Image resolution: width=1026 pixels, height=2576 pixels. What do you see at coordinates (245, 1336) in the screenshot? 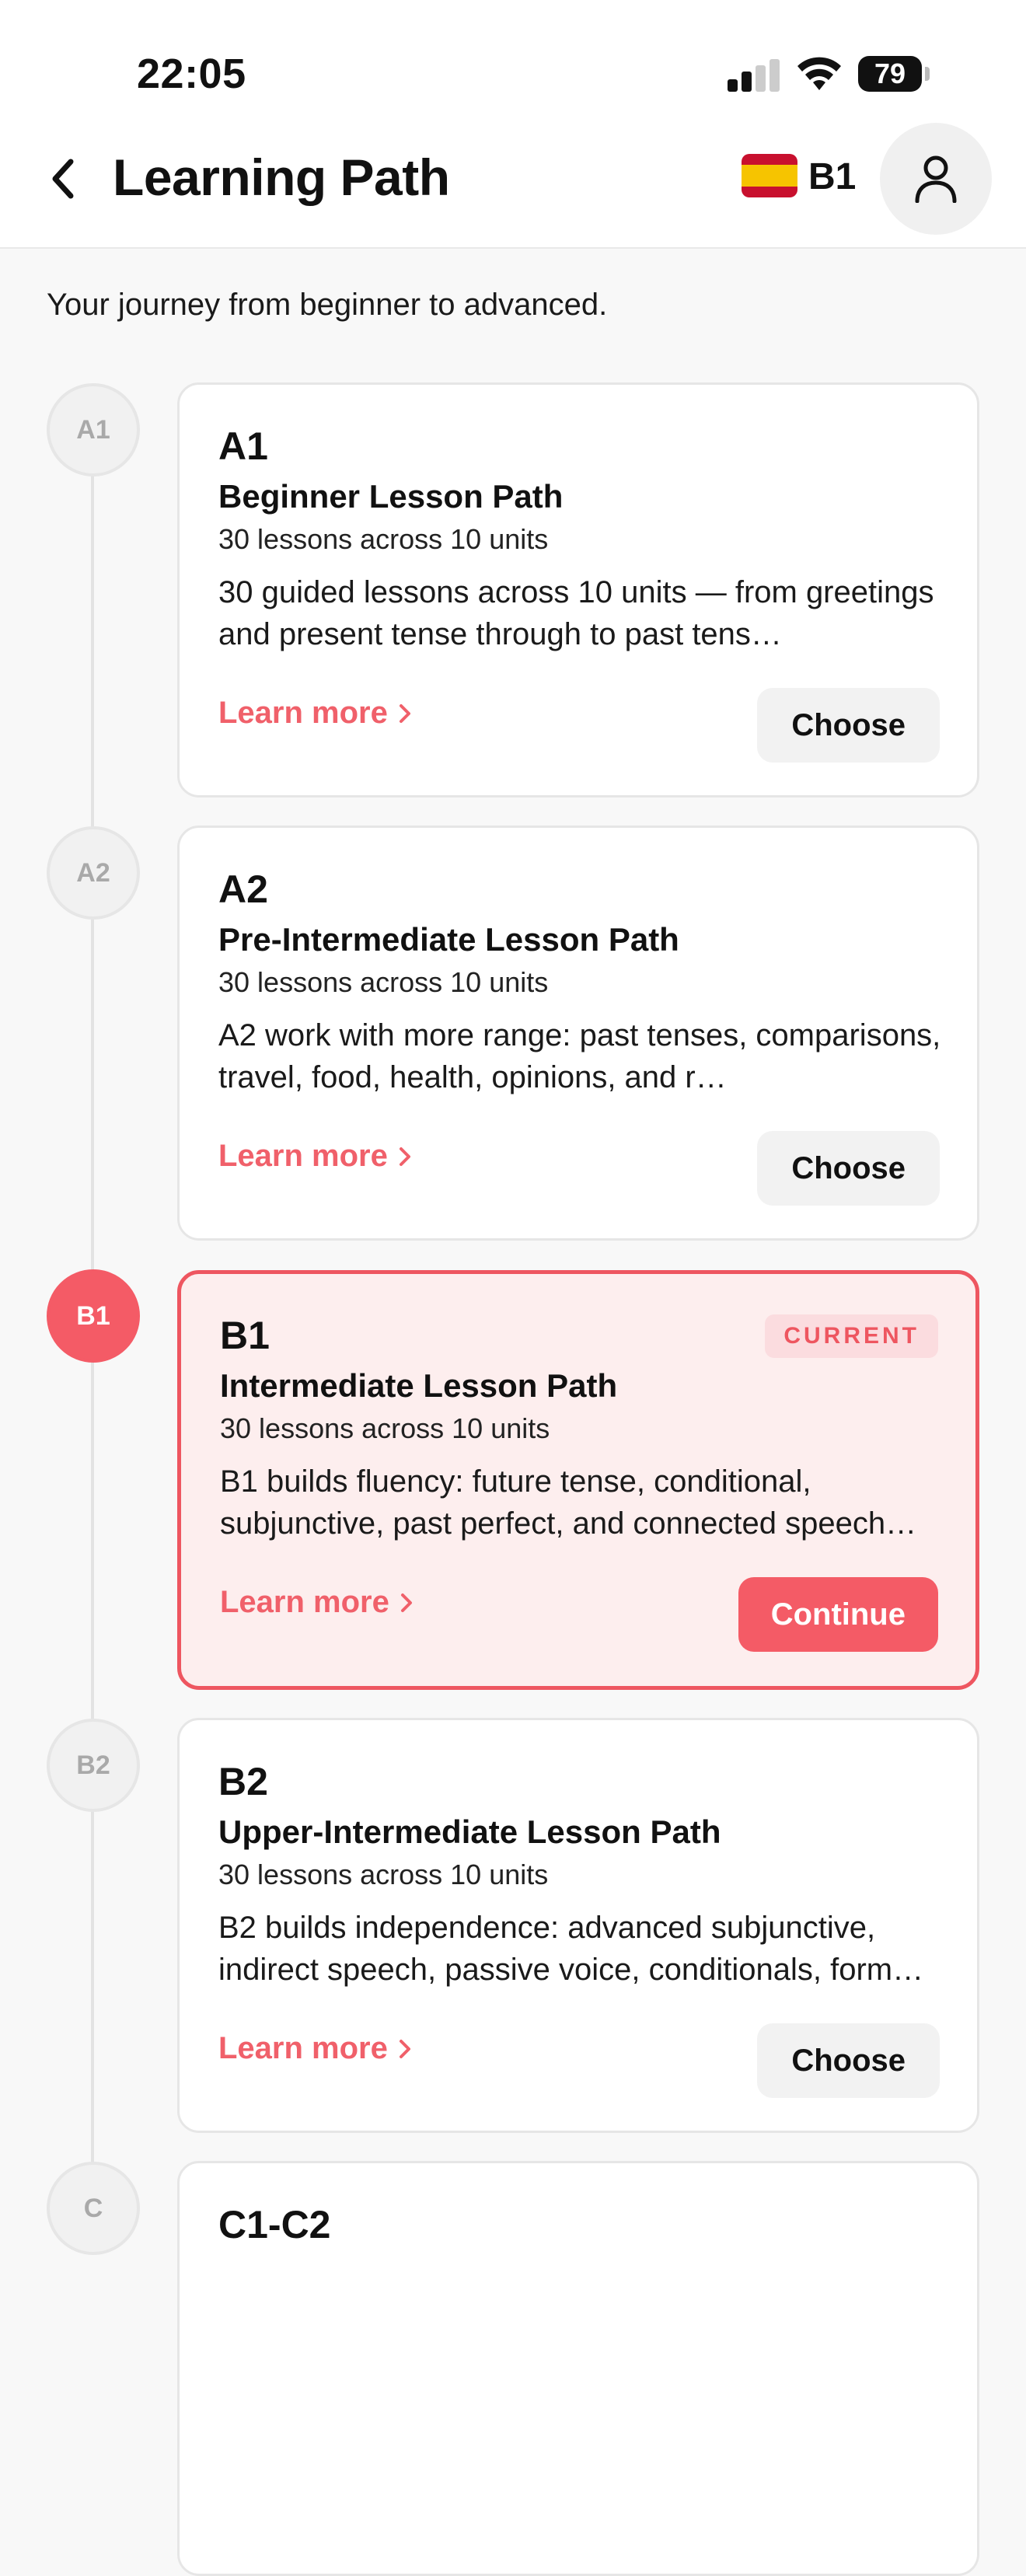
I see `level-code: B1` at bounding box center [245, 1336].